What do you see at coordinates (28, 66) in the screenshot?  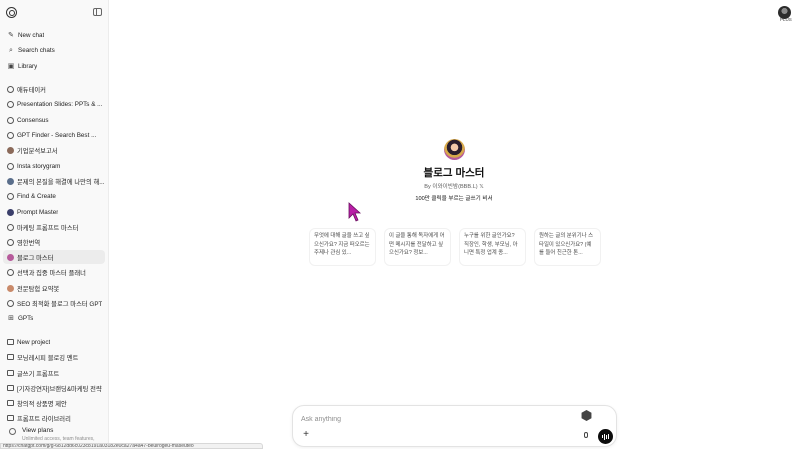 I see `library-label: Library` at bounding box center [28, 66].